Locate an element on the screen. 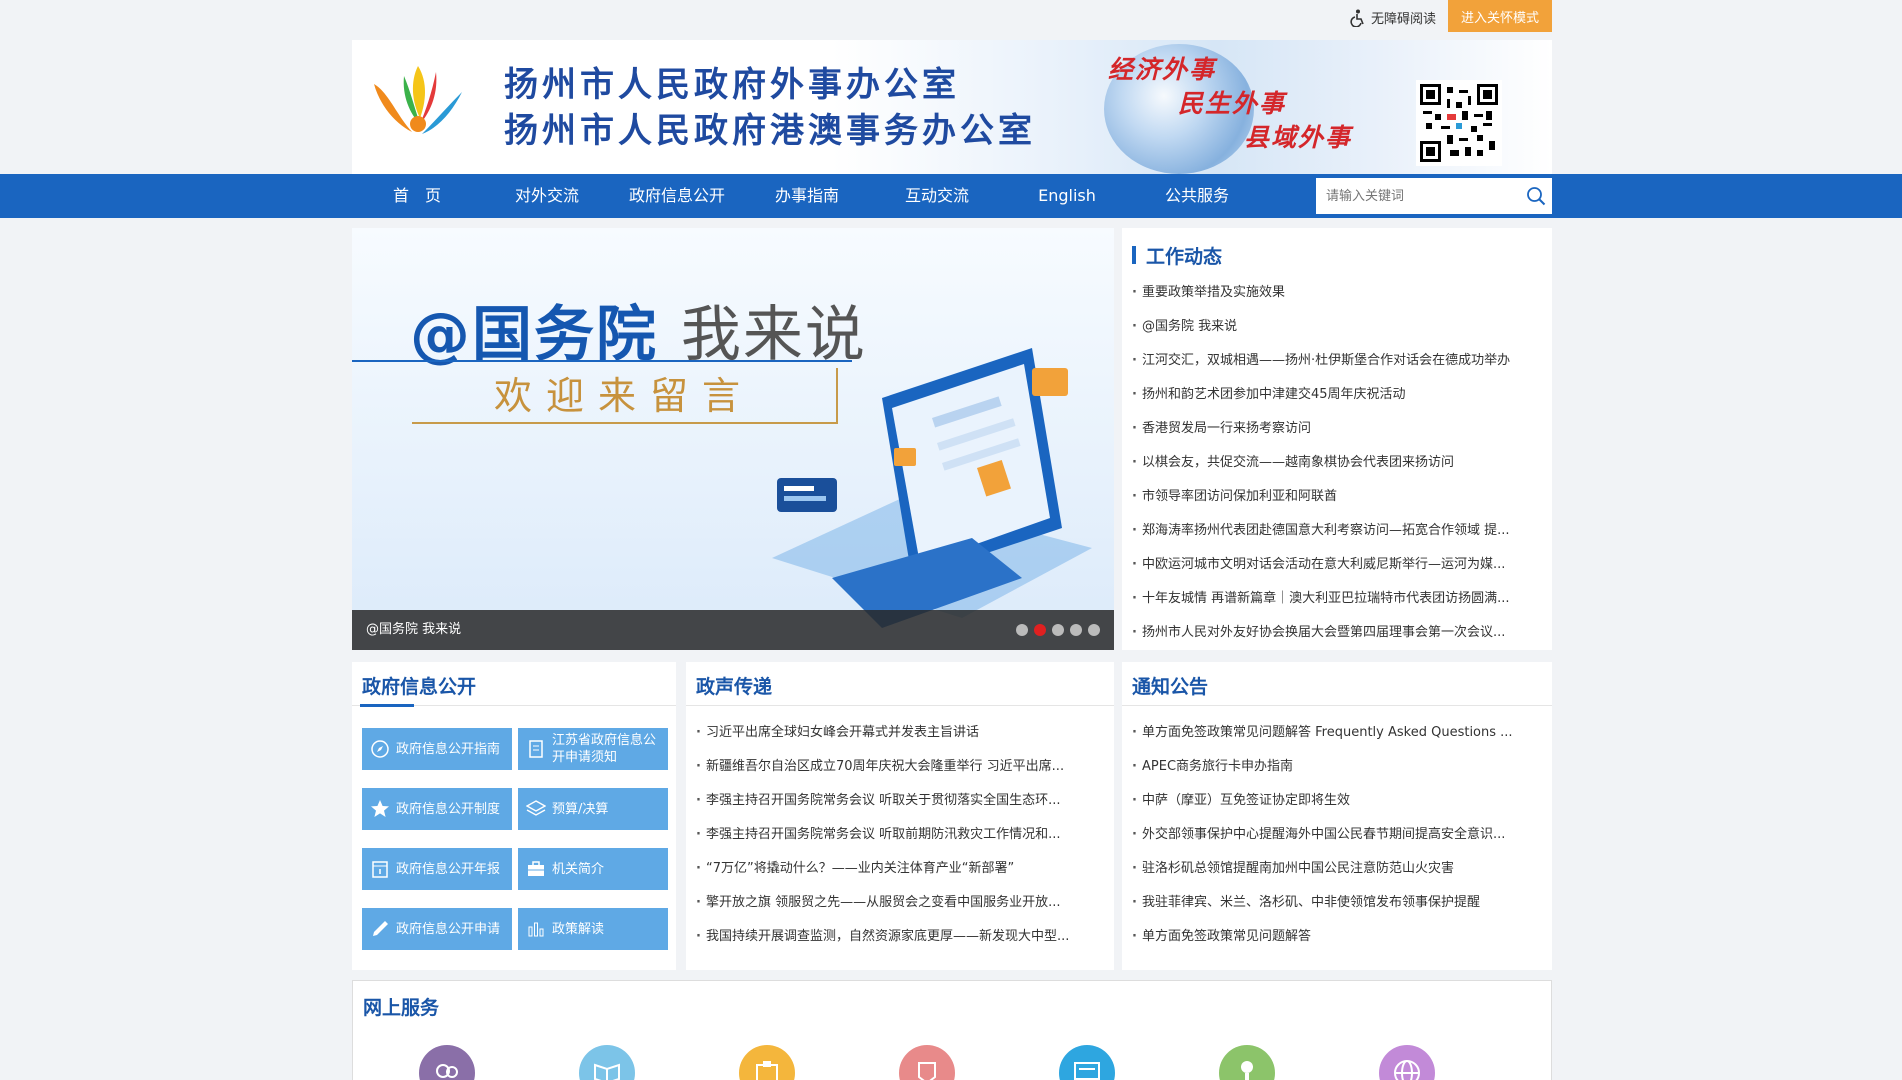 The image size is (1902, 1080). qr-code is located at coordinates (1459, 123).